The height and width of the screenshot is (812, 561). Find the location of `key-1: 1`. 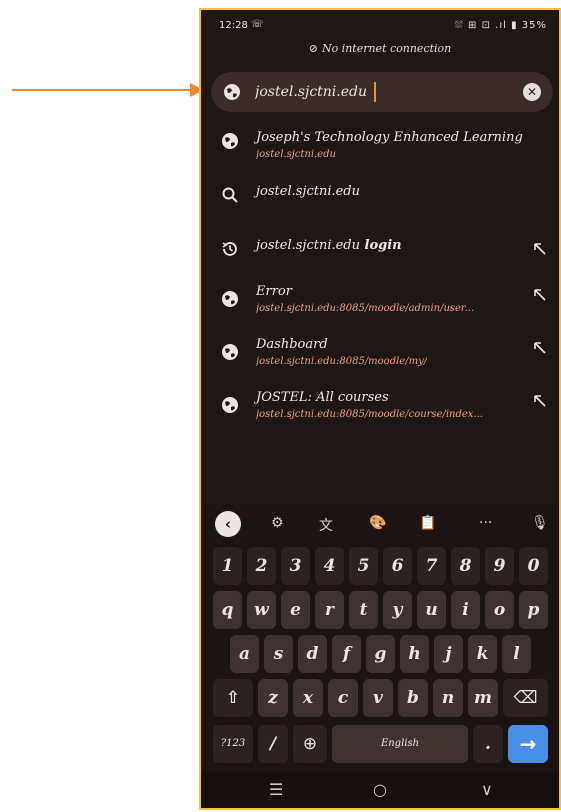

key-1: 1 is located at coordinates (227, 566).